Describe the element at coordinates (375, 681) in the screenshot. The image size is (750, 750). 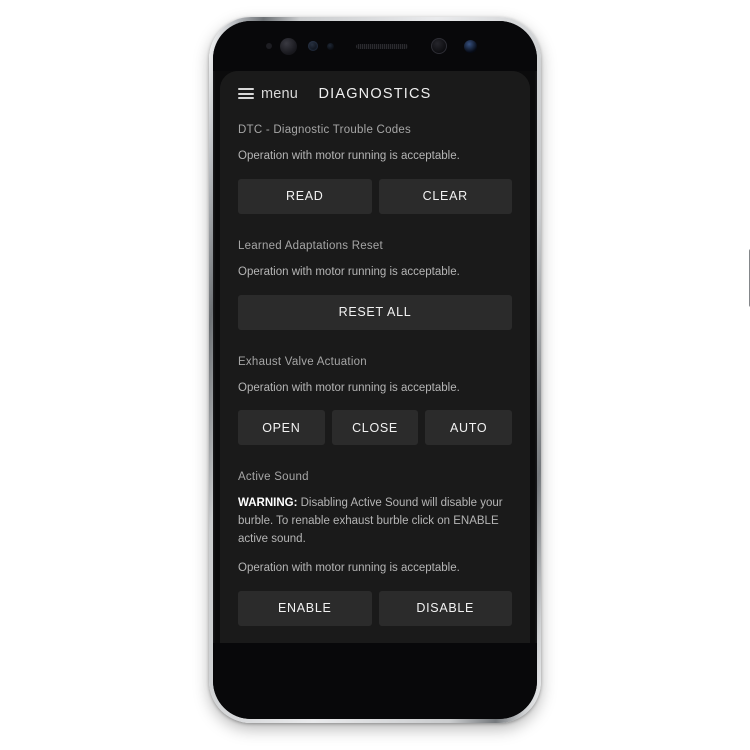
I see `bottom-bezel` at that location.